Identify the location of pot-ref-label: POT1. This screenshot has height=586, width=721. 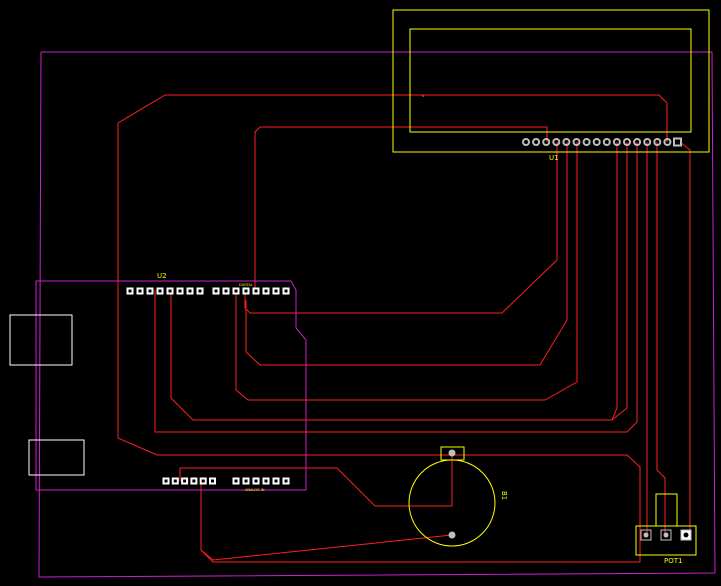
(673, 561).